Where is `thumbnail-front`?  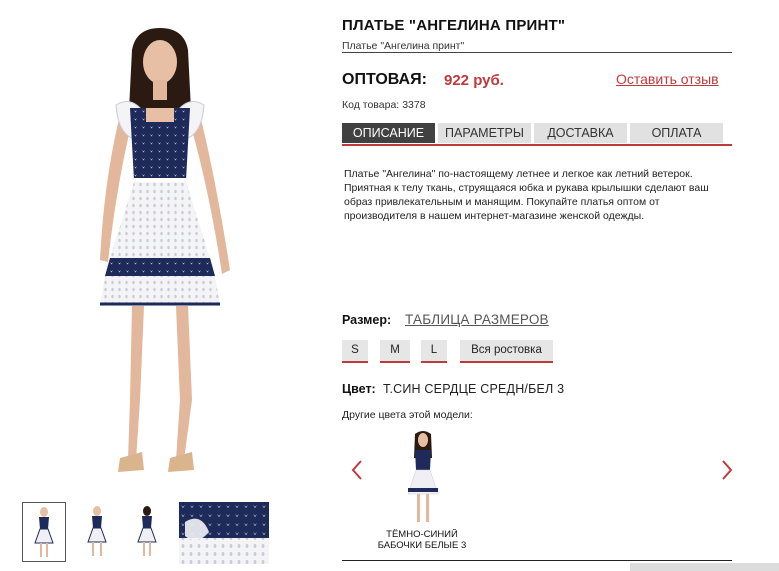
thumbnail-front is located at coordinates (44, 532).